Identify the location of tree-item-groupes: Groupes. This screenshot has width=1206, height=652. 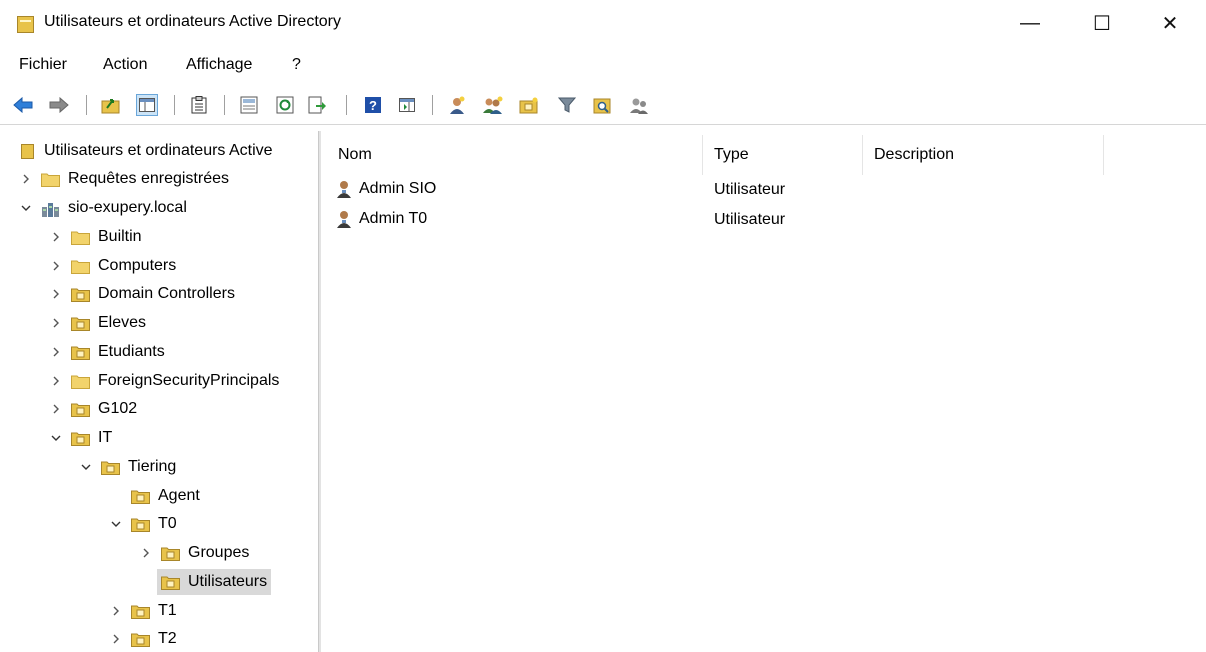
(194, 553).